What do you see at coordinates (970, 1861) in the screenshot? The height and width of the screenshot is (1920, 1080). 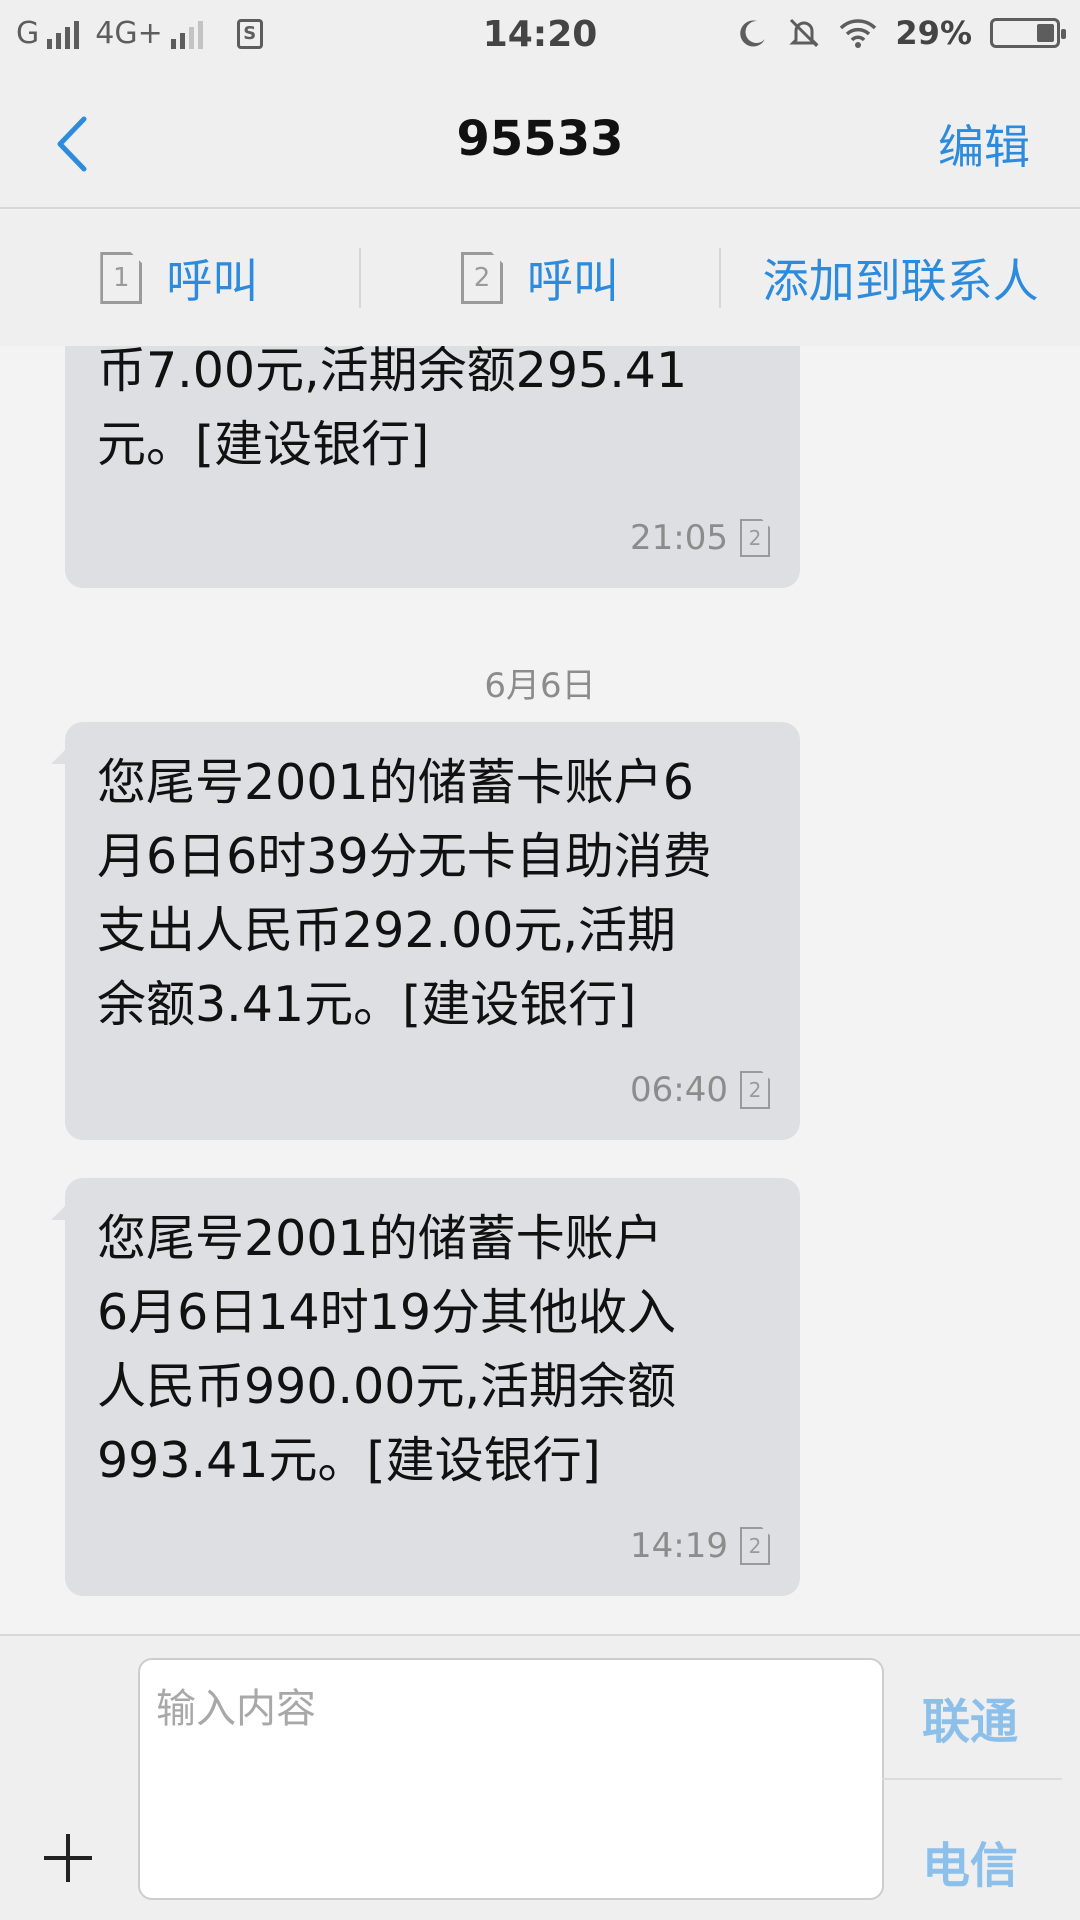 I see `send-telecom-button: 电信` at bounding box center [970, 1861].